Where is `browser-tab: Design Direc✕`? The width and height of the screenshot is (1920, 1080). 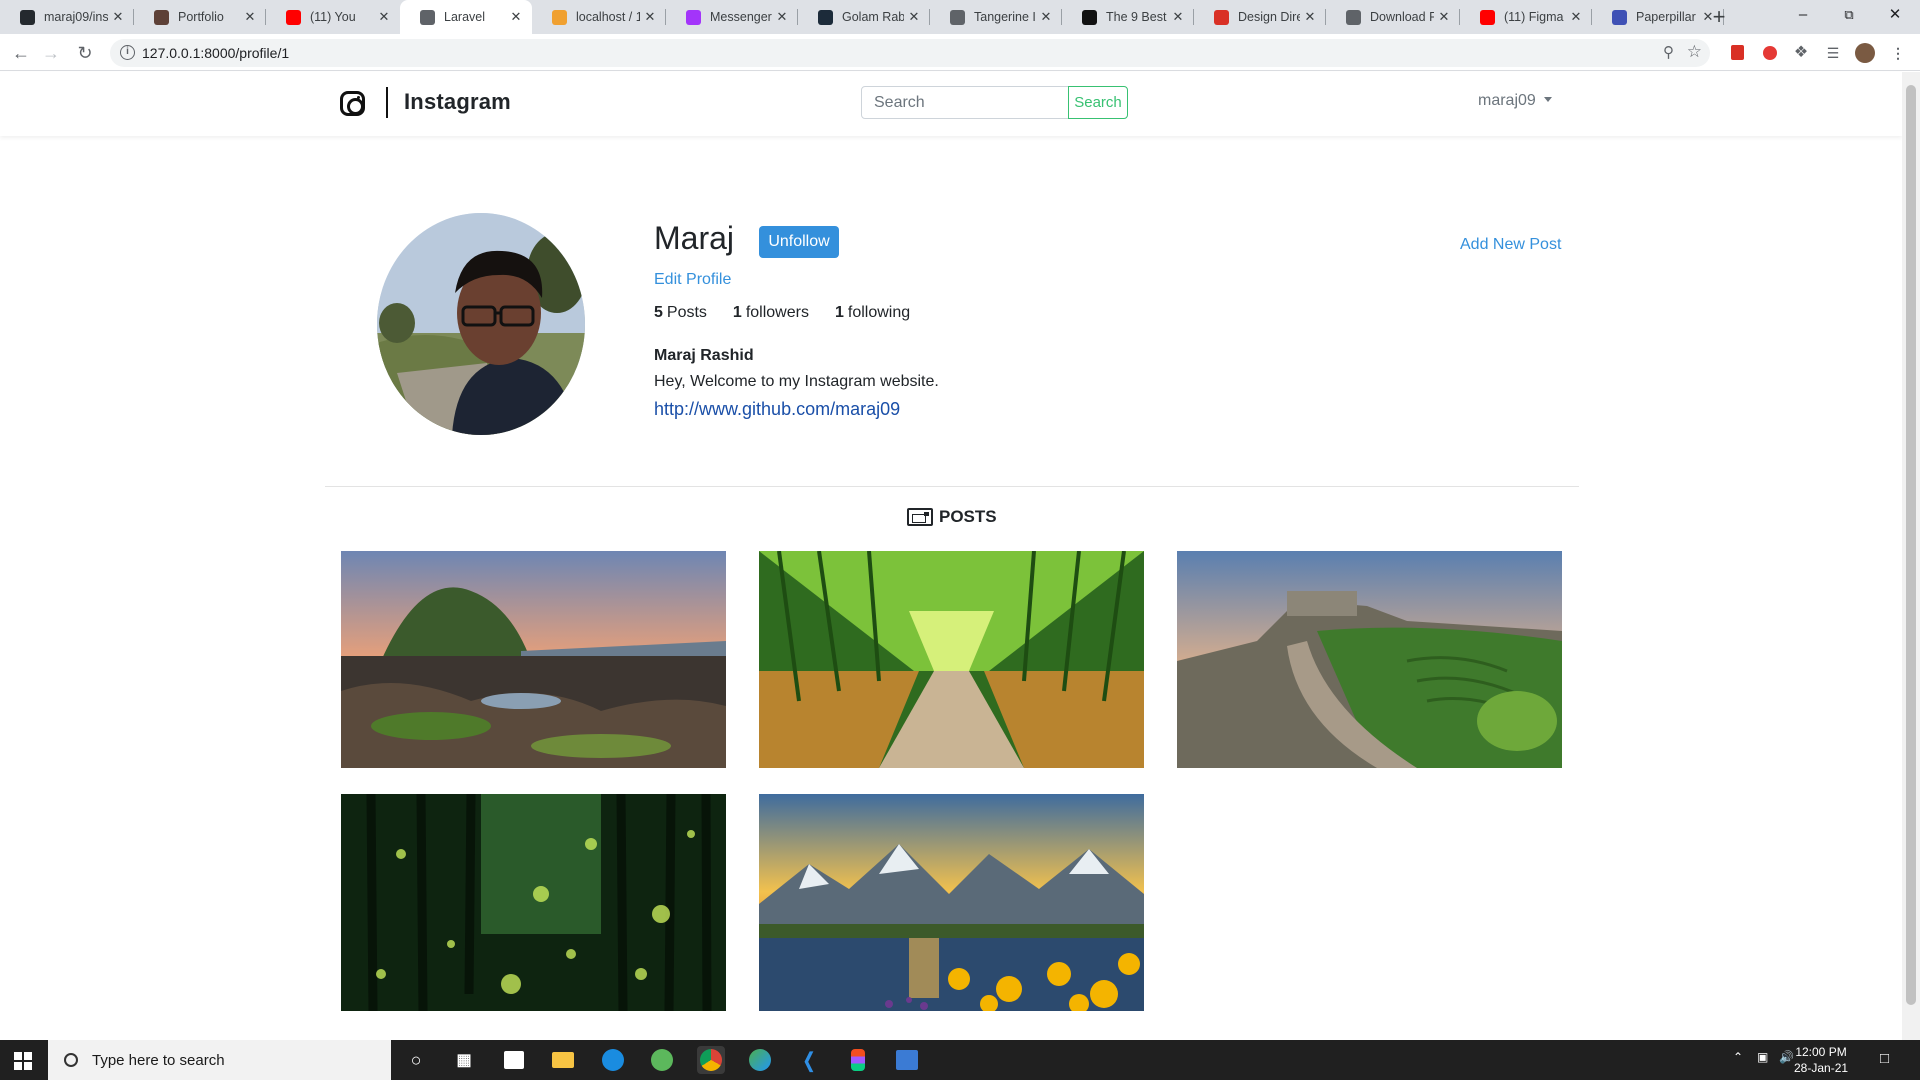
browser-tab: Design Direc✕ is located at coordinates (1260, 17).